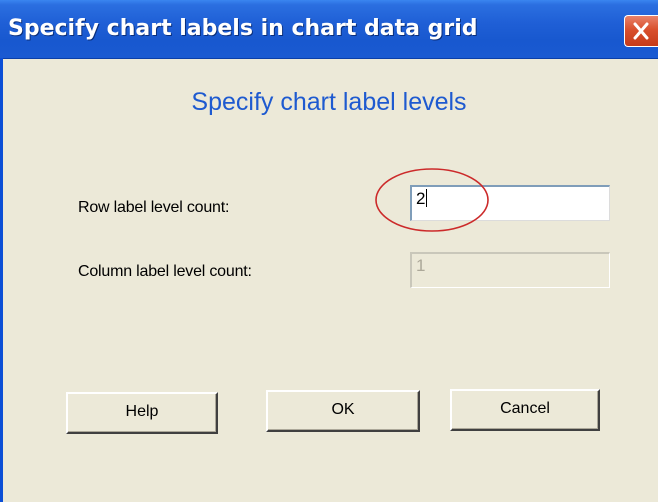 This screenshot has width=658, height=502. Describe the element at coordinates (427, 198) in the screenshot. I see `text-caret` at that location.